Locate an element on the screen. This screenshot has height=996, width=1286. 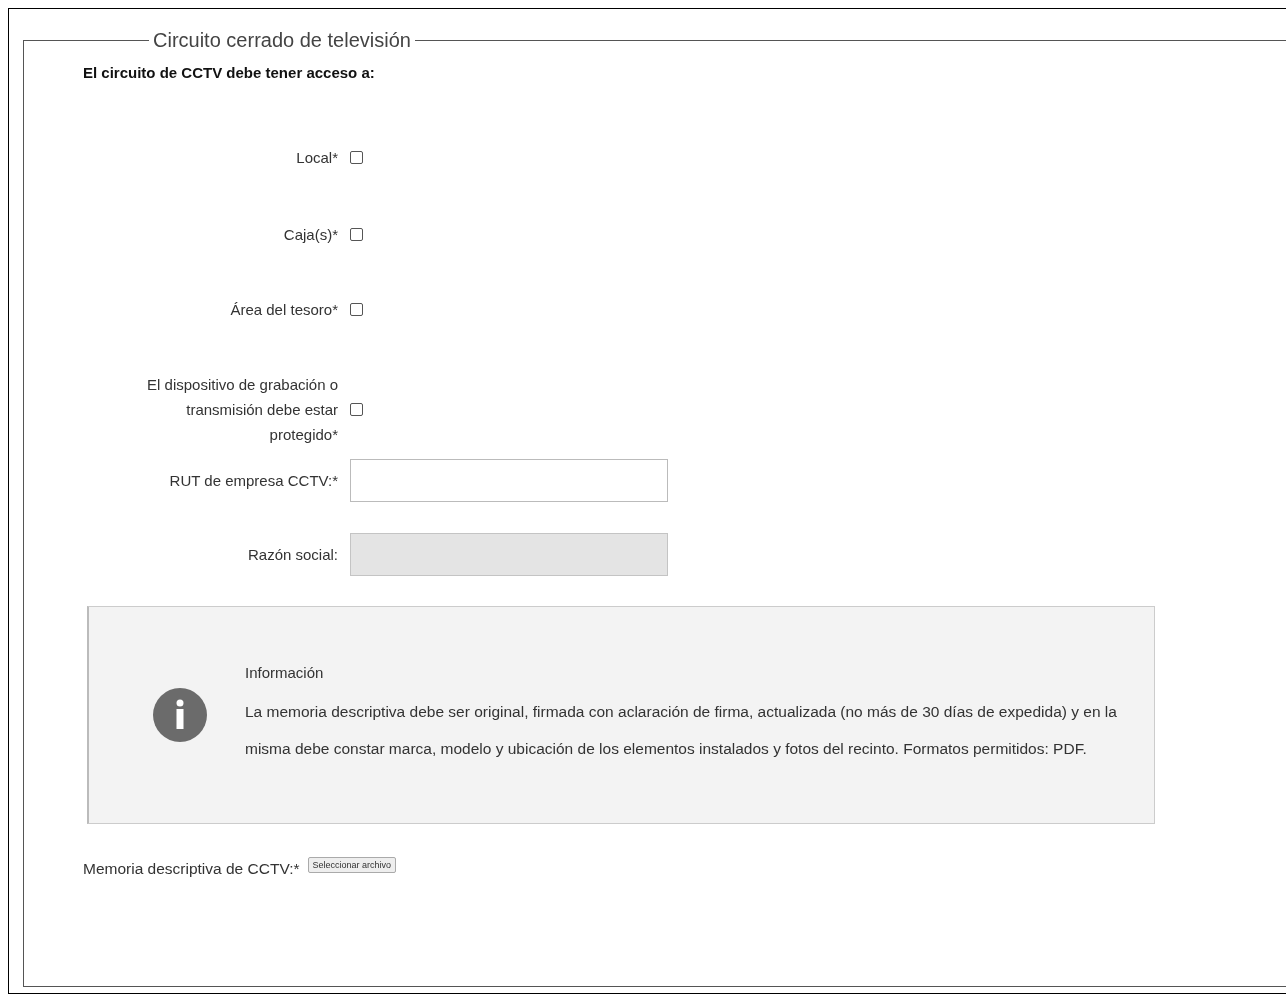
info-text: La memoria descriptiva debe ser original, firmada con aclaración de firma, actualizada (no más de 30 días de expedida) y en la misma debe constar marca, modelo y ubicación de los elementos instalados y fotos del recinto. Formatos permitidos: PDF. is located at coordinates (681, 730).